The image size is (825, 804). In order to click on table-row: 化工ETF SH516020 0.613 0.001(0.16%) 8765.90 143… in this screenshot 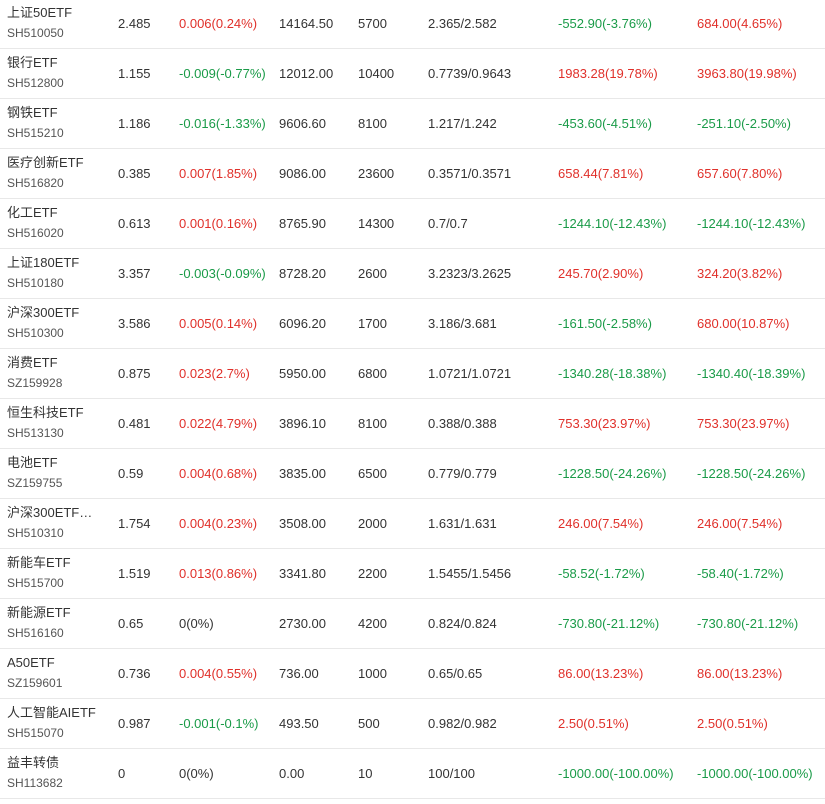, I will do `click(412, 224)`.